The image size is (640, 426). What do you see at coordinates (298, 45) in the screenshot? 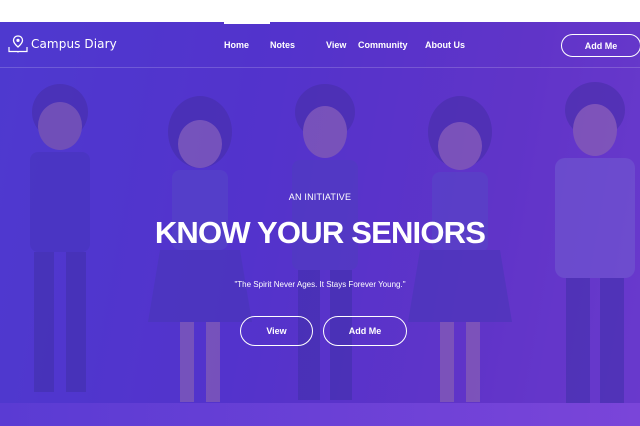
I see `nav-notes: Notes` at bounding box center [298, 45].